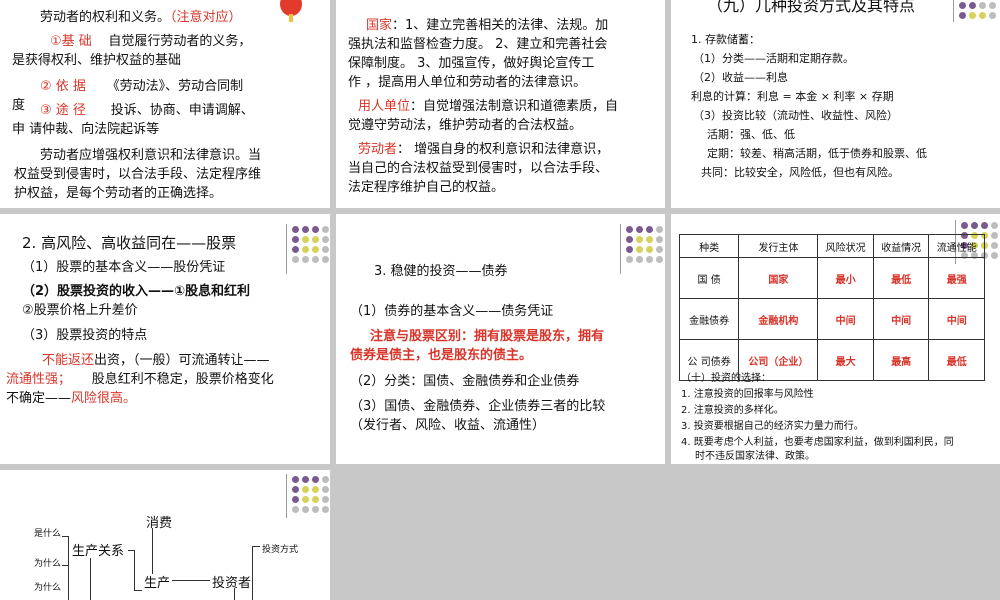 Image resolution: width=1000 pixels, height=600 pixels. What do you see at coordinates (136, 291) in the screenshot?
I see `text-line: （2）股票投资的收入——①股息和红利` at bounding box center [136, 291].